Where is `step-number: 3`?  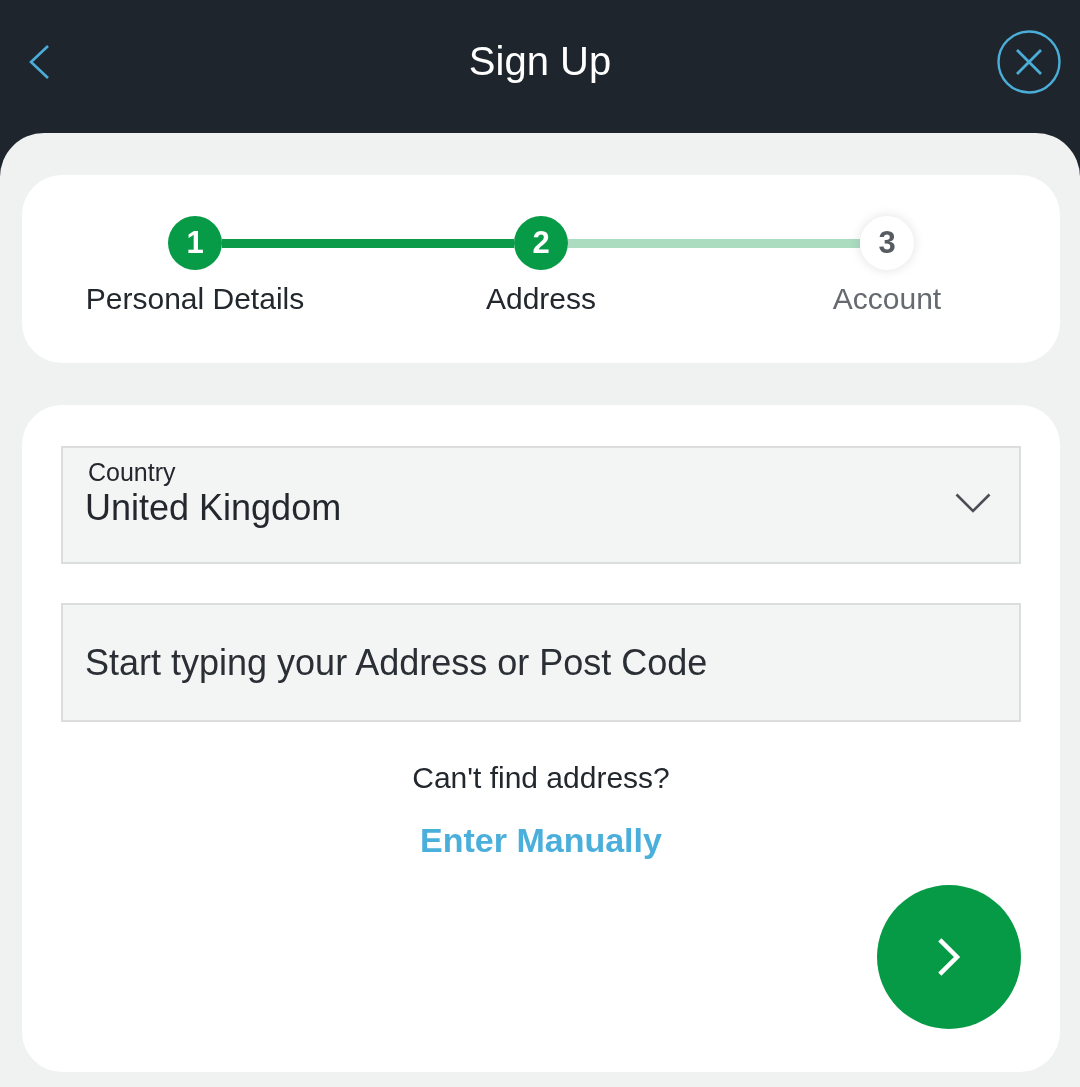
step-number: 3 is located at coordinates (887, 243).